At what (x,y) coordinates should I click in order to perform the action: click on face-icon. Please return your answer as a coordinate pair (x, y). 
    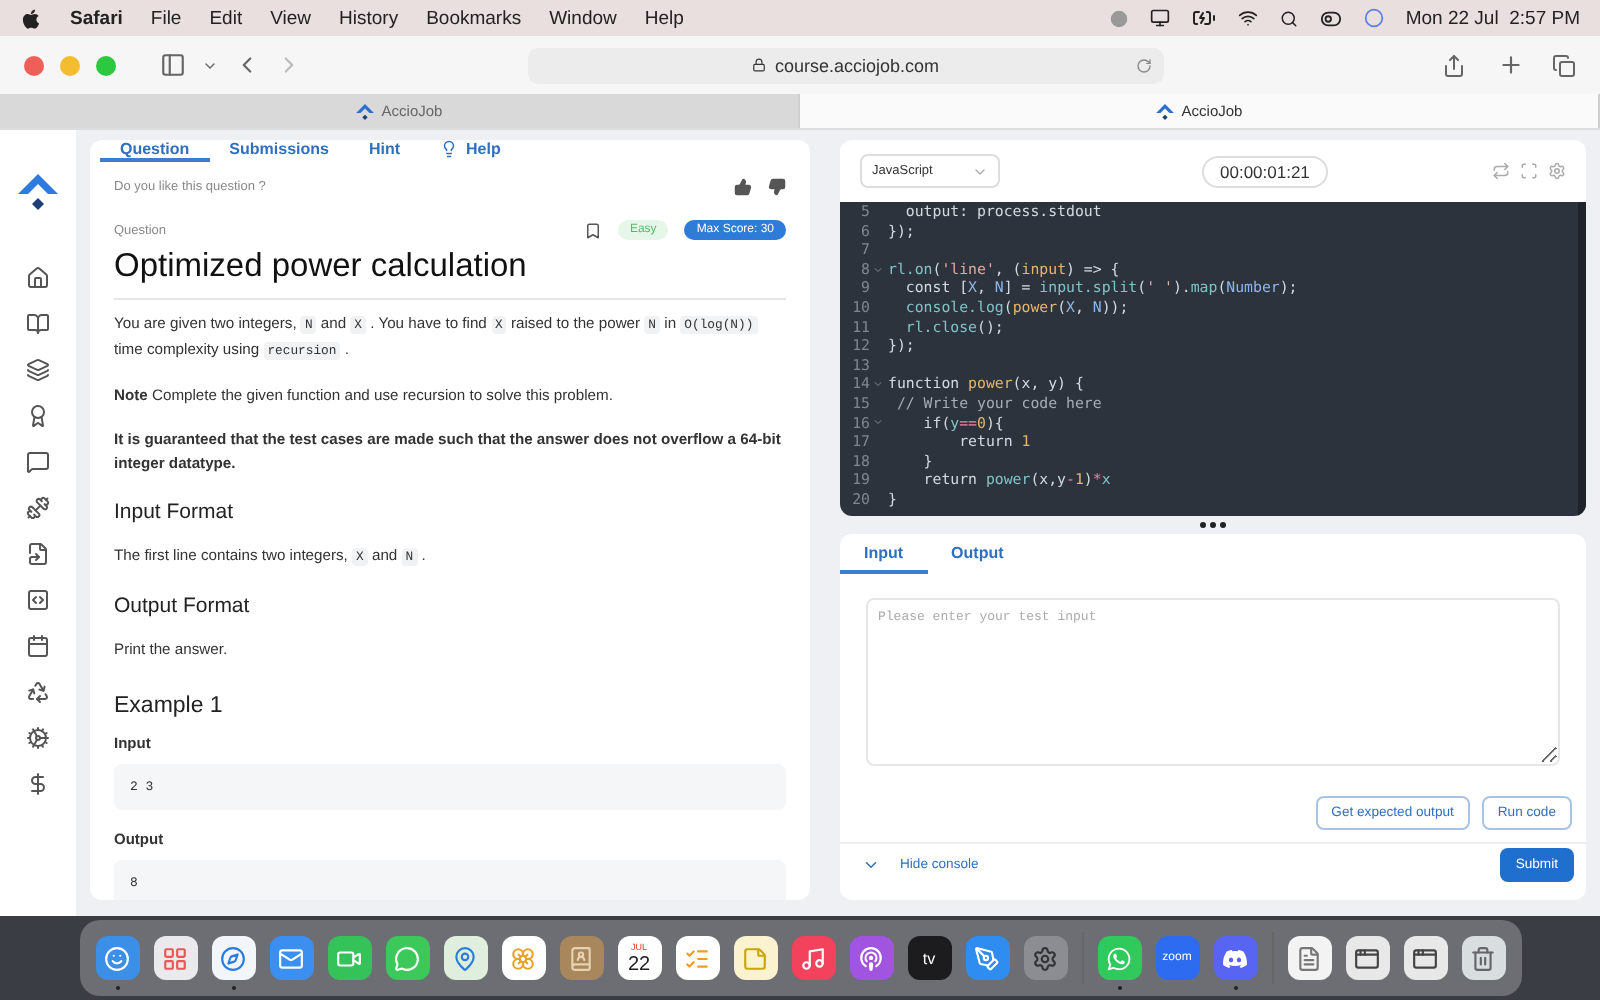
    Looking at the image, I should click on (117, 958).